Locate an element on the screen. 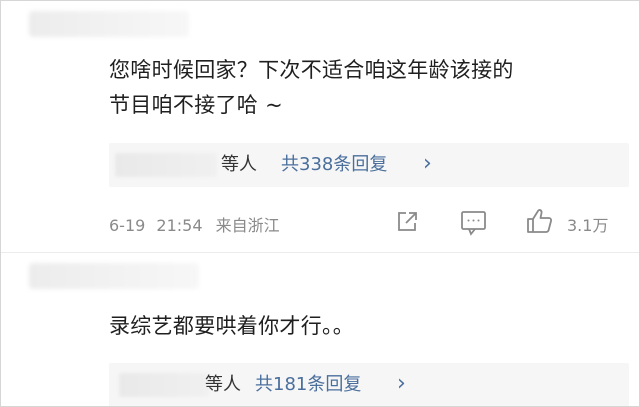 Image resolution: width=640 pixels, height=407 pixels. thumbs-up-icon is located at coordinates (540, 221).